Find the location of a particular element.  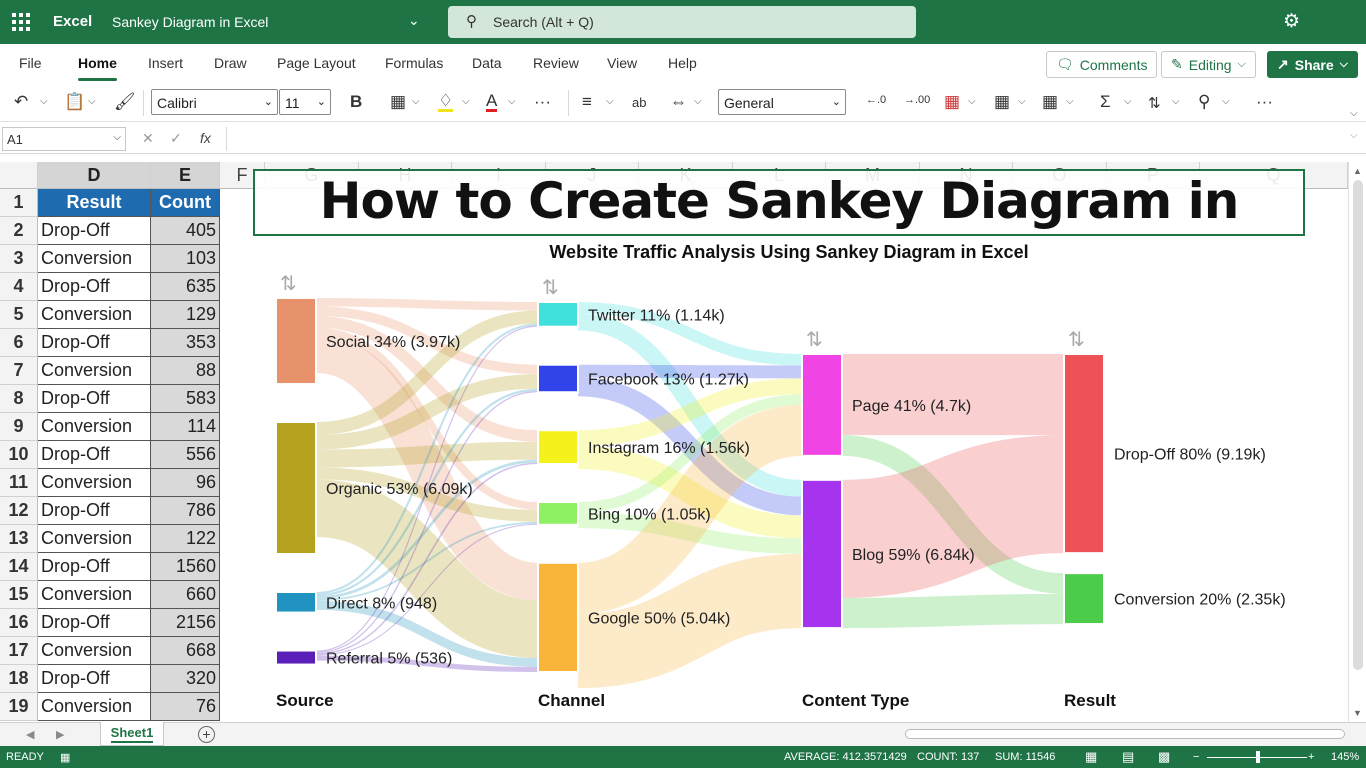

next-sheet-icon: ▶ is located at coordinates (60, 734).